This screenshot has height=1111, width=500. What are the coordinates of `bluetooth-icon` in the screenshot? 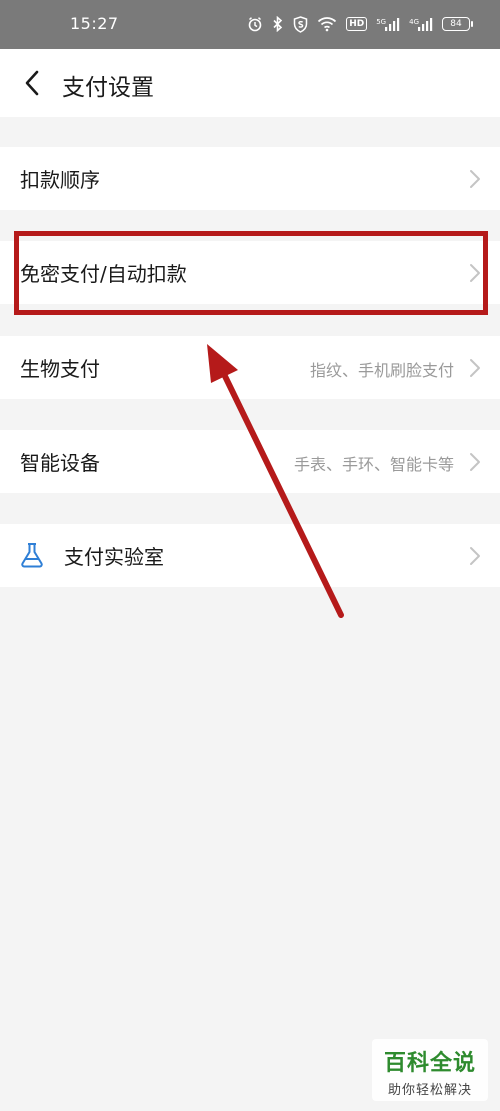 It's located at (278, 24).